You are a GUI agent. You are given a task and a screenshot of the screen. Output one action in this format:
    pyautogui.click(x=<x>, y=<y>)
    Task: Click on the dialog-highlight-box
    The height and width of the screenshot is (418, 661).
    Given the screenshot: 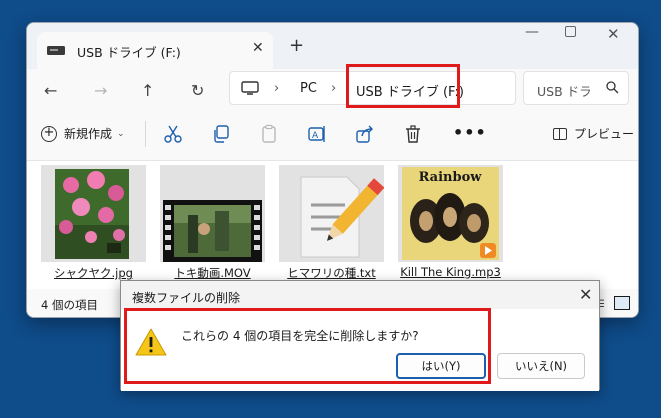 What is the action you would take?
    pyautogui.click(x=307, y=346)
    